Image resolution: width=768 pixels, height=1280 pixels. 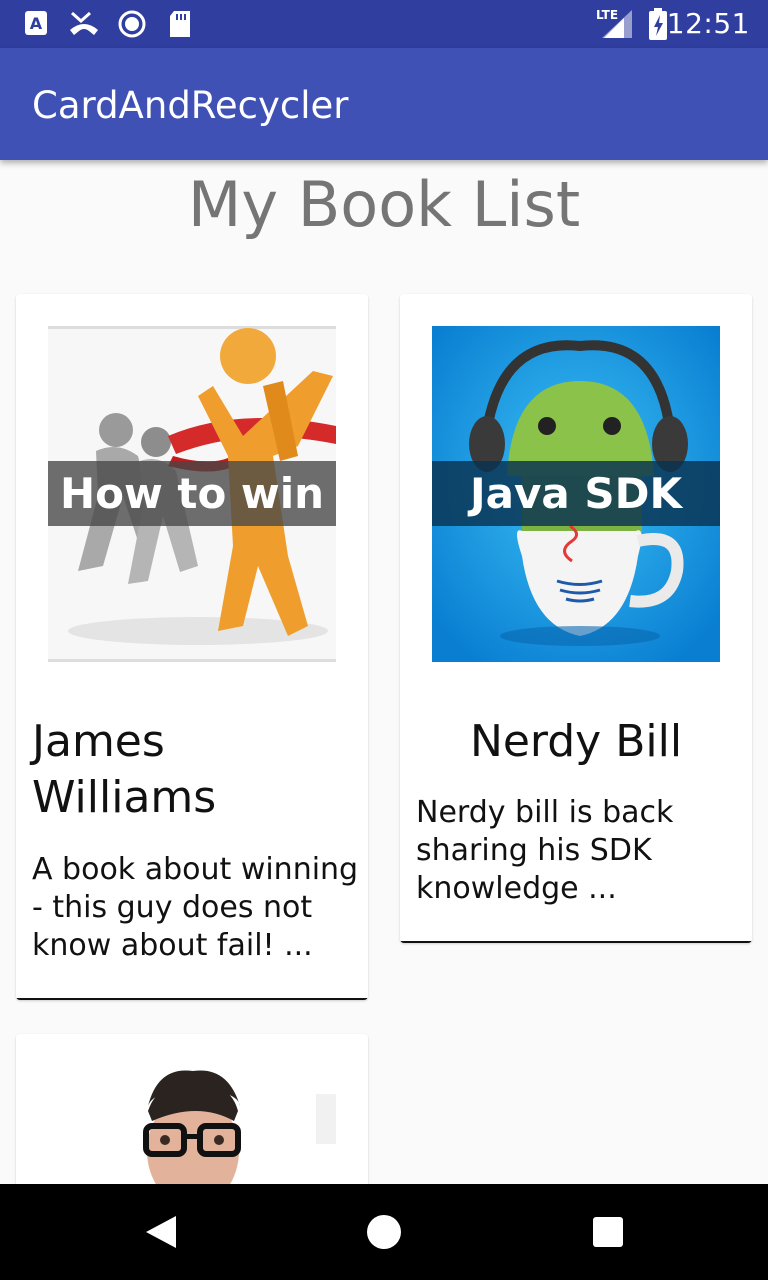 What do you see at coordinates (84, 23) in the screenshot?
I see `missed-call-icon` at bounding box center [84, 23].